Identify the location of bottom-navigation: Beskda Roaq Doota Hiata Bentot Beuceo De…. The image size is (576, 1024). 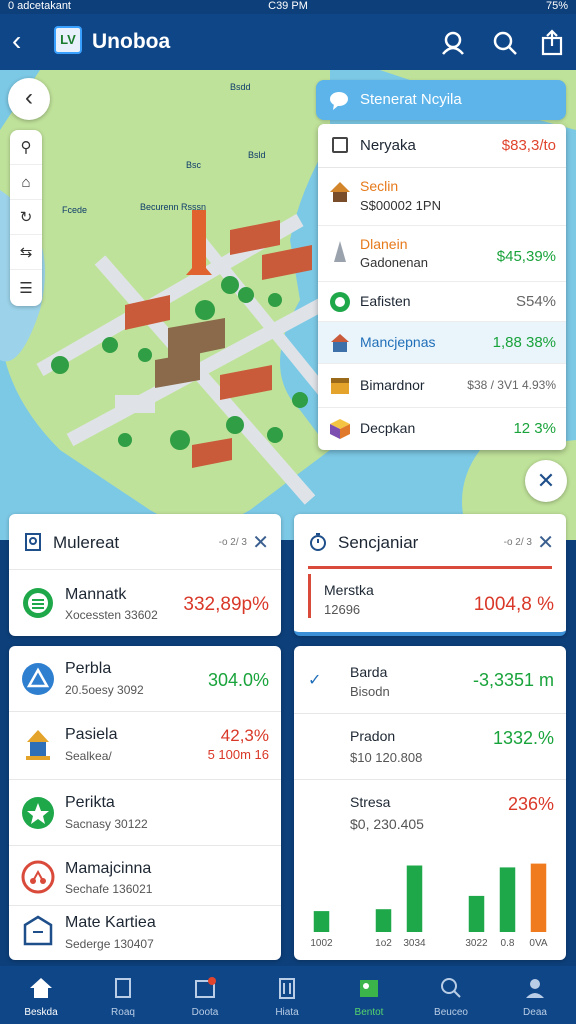
(288, 995).